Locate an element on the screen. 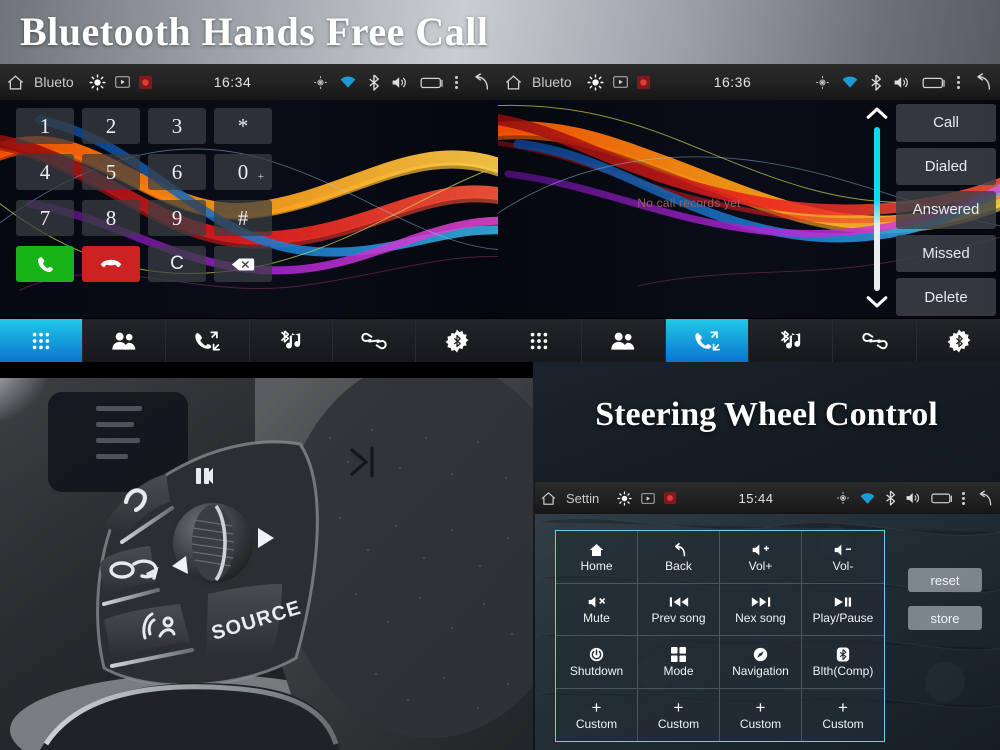 Image resolution: width=1000 pixels, height=750 pixels. swc-custom-button-2: + Custom is located at coordinates (679, 714).